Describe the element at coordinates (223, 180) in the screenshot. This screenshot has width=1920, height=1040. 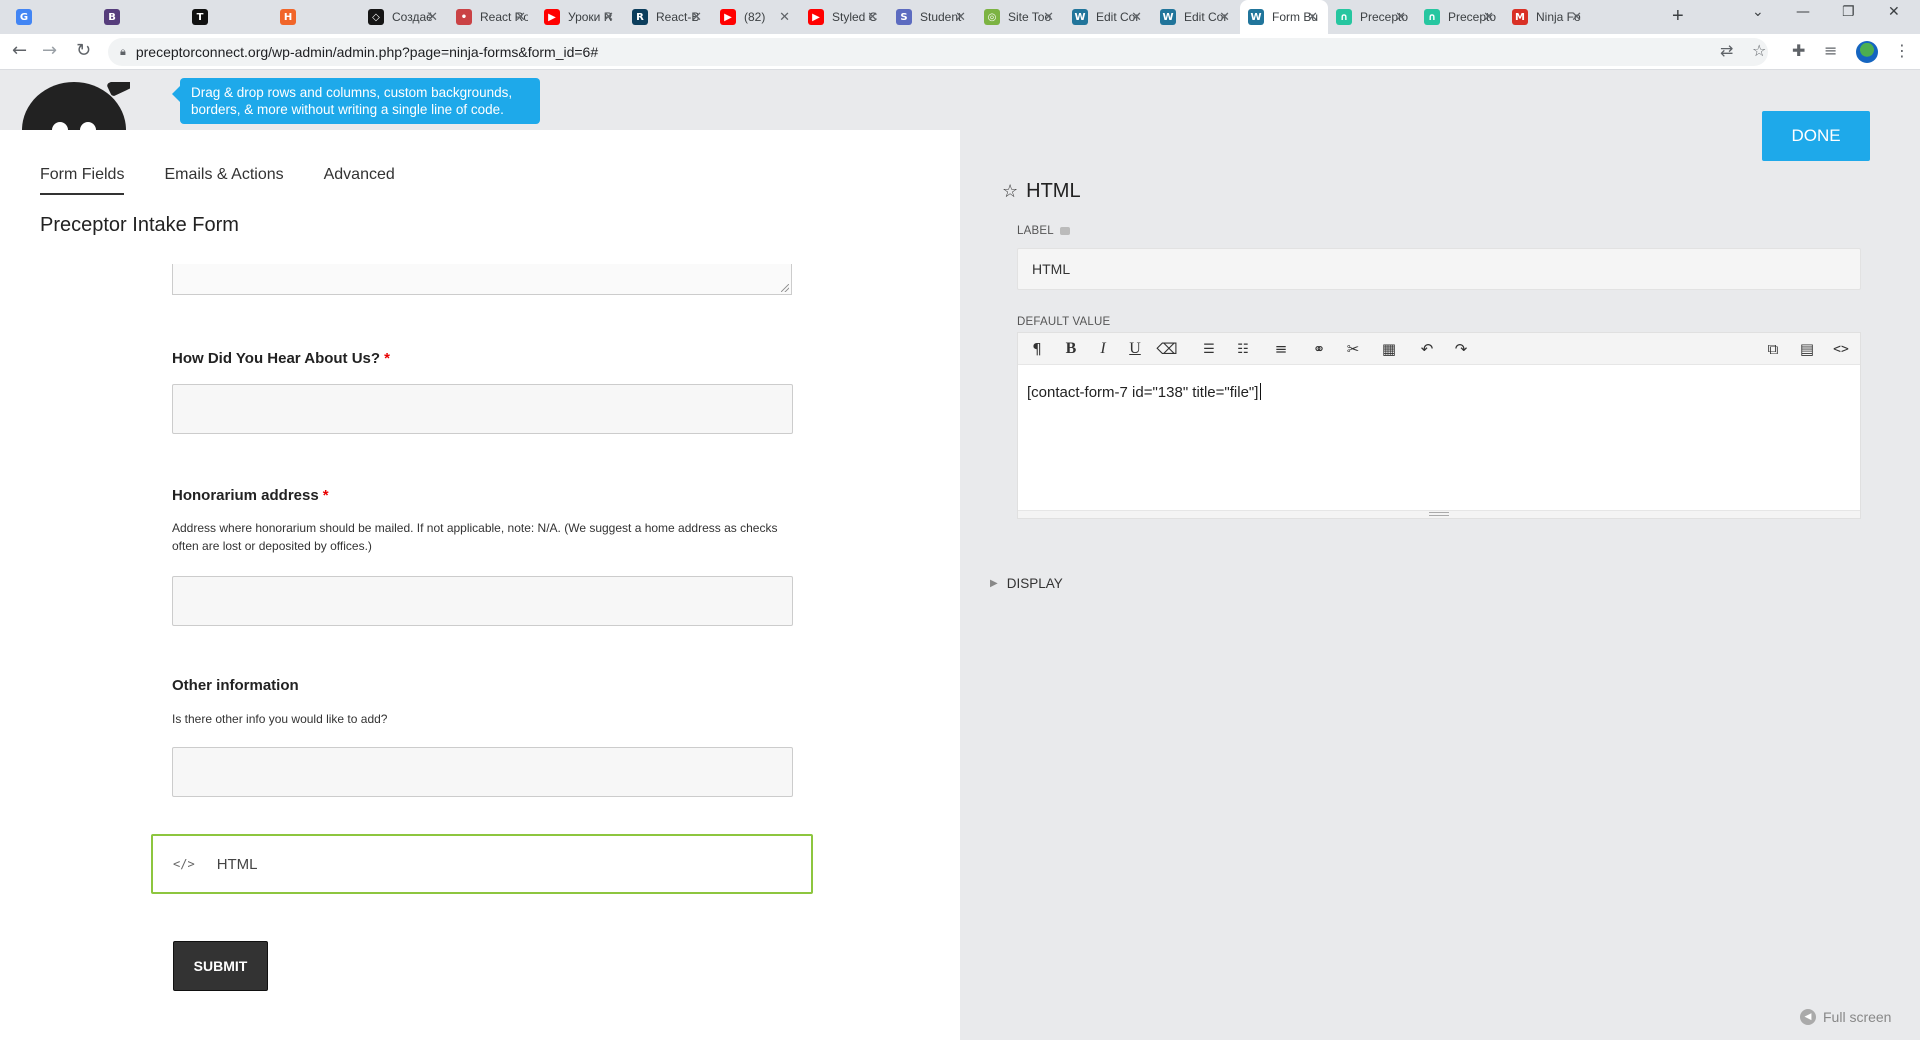
I see `tab-emails-actions: Emails & Actions` at that location.